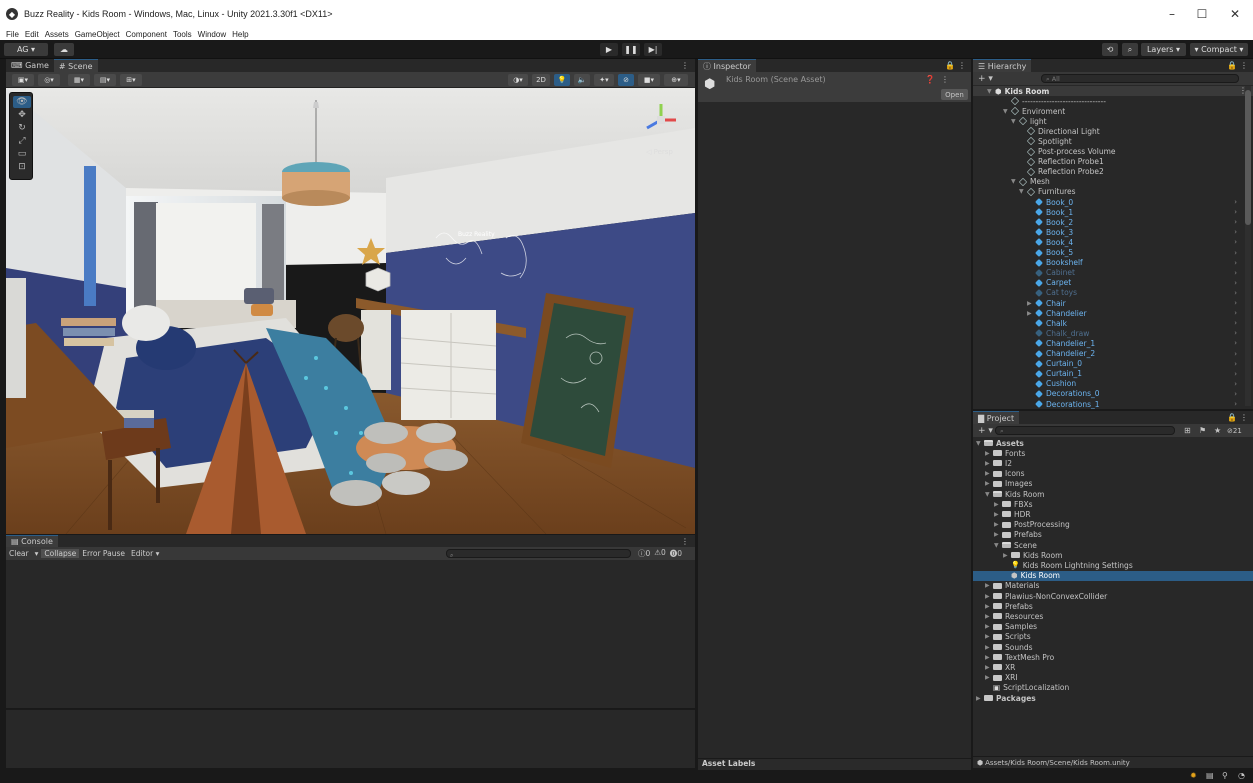 The height and width of the screenshot is (783, 1253). Describe the element at coordinates (1113, 647) in the screenshot. I see `project-item: ▶ Sounds` at that location.